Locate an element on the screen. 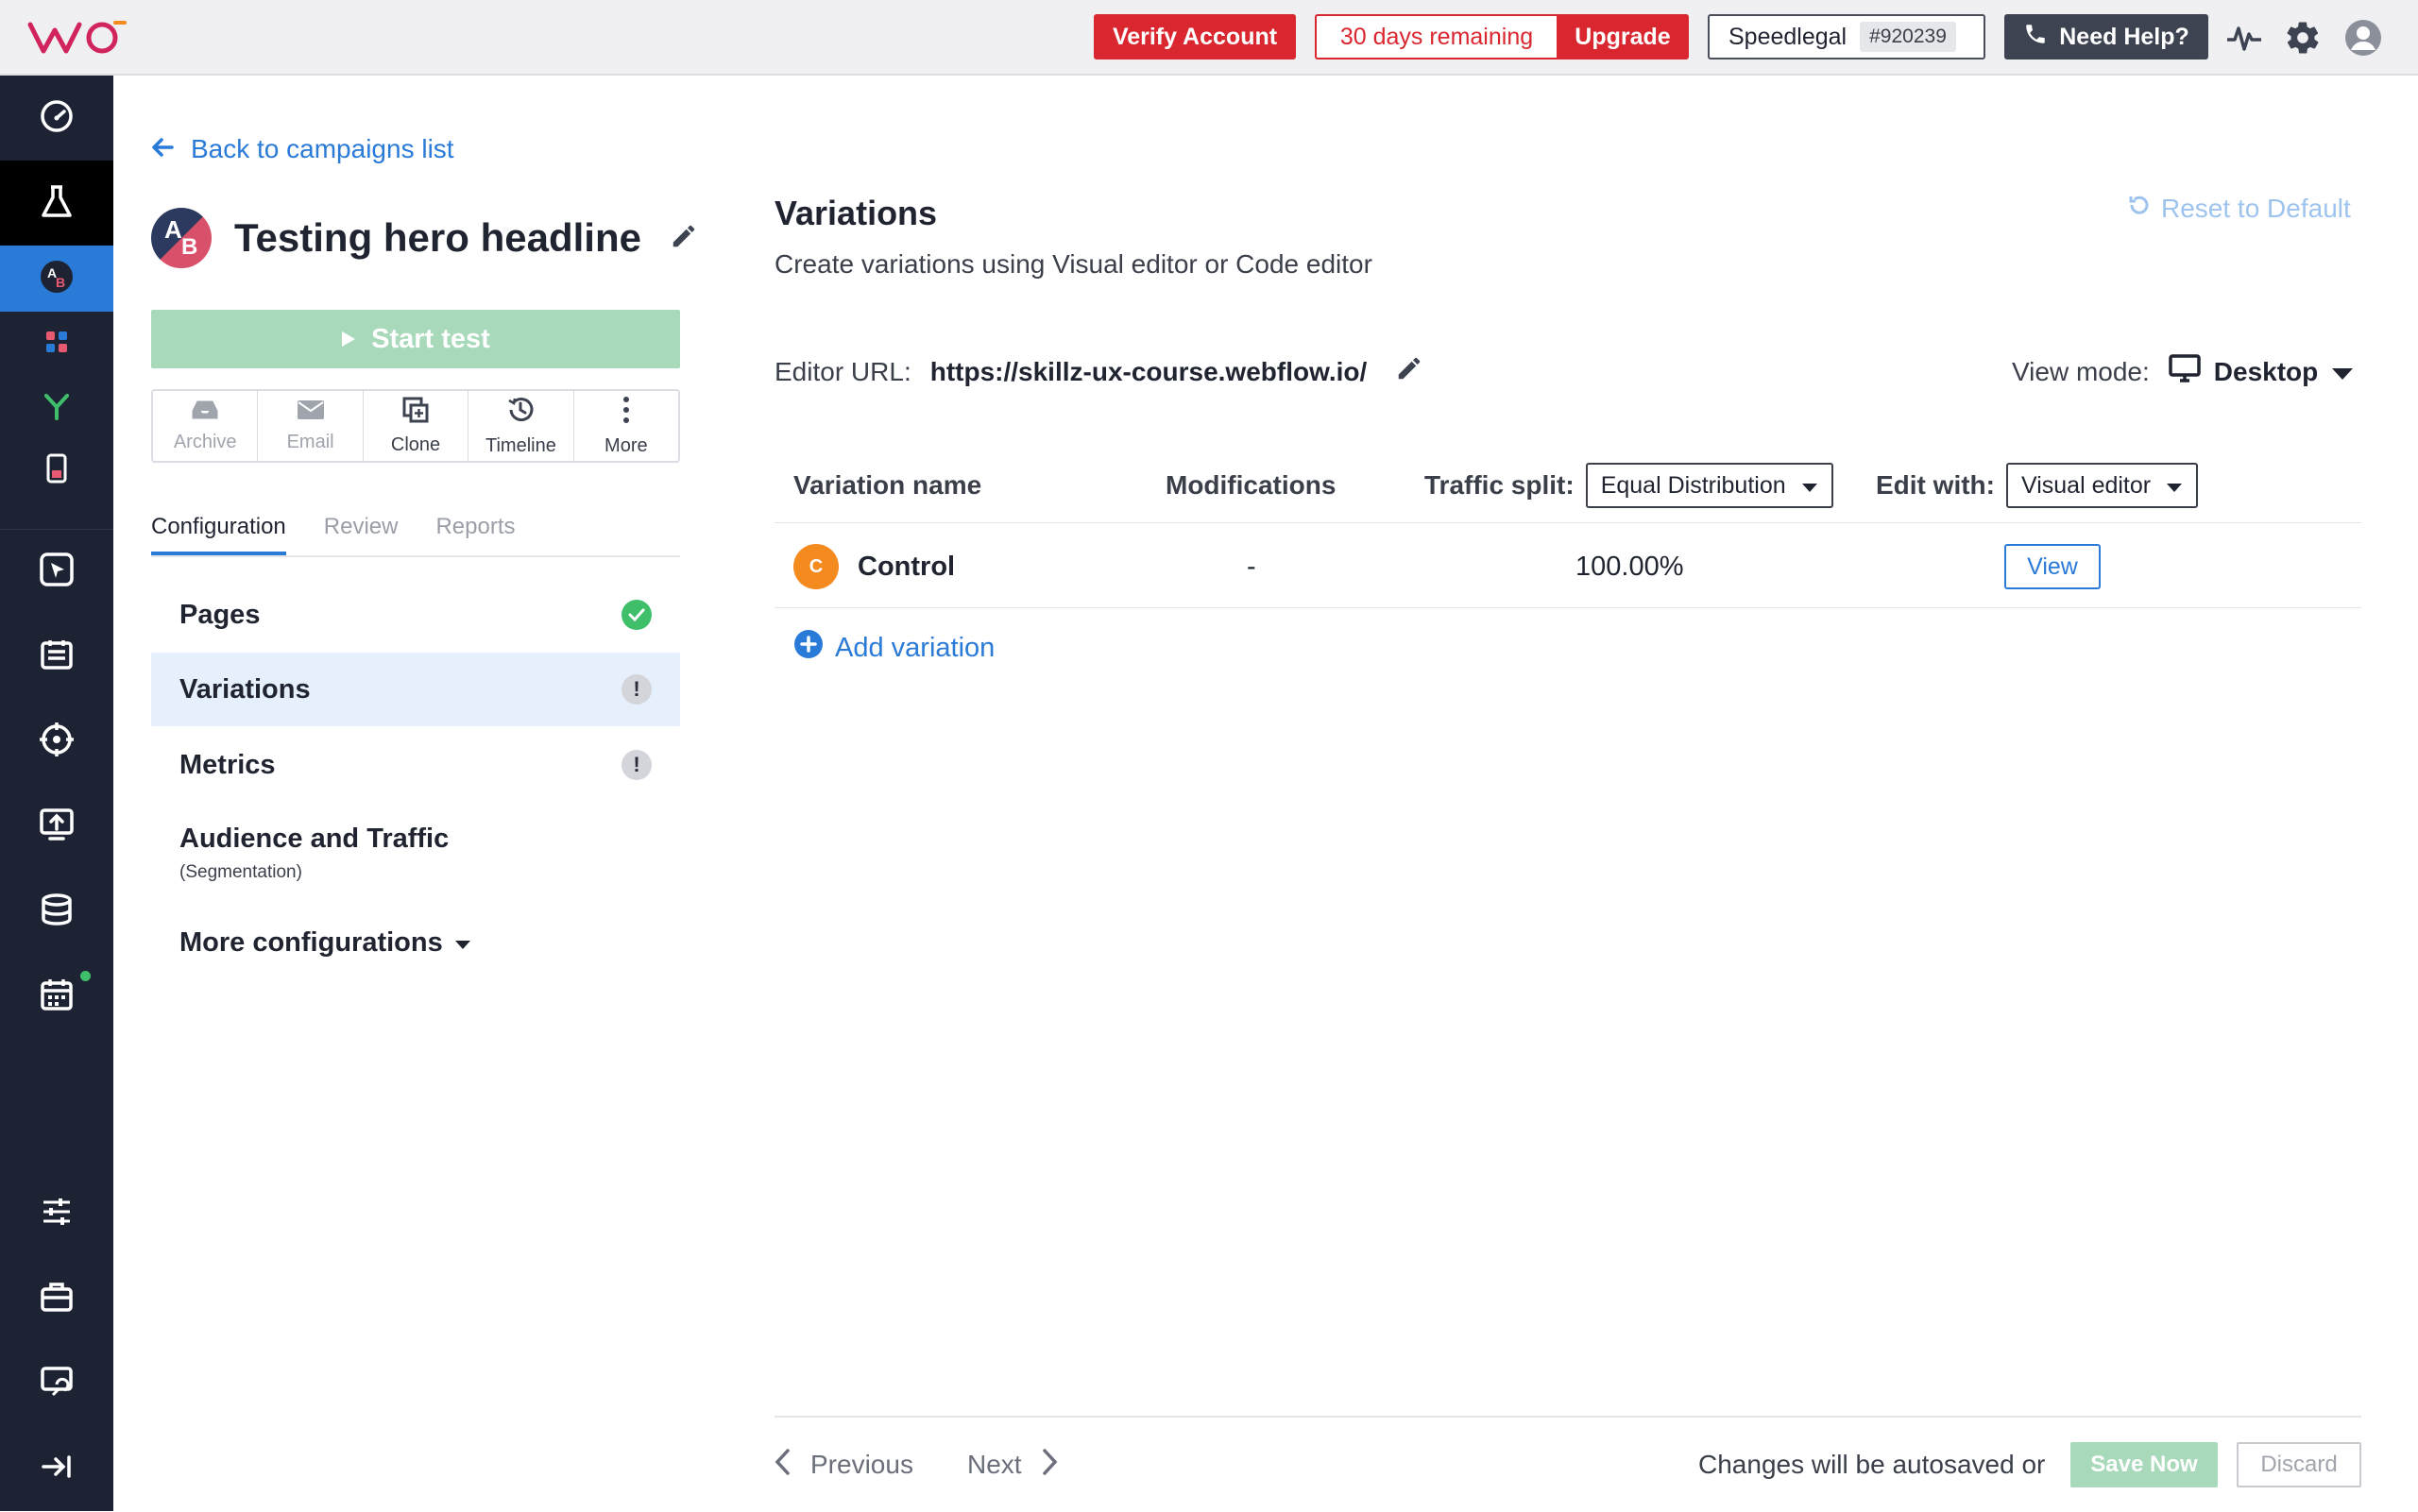 The height and width of the screenshot is (1512, 2418). nav-item-metrics: Metrics ! is located at coordinates (416, 765).